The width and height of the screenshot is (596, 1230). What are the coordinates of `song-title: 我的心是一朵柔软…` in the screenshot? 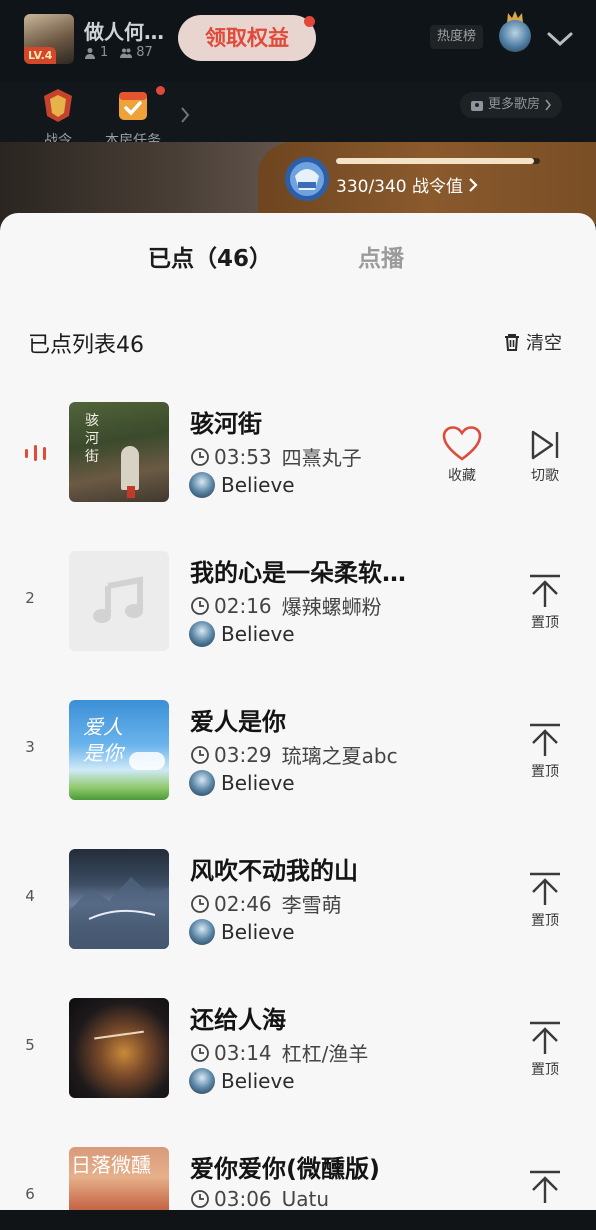 It's located at (298, 573).